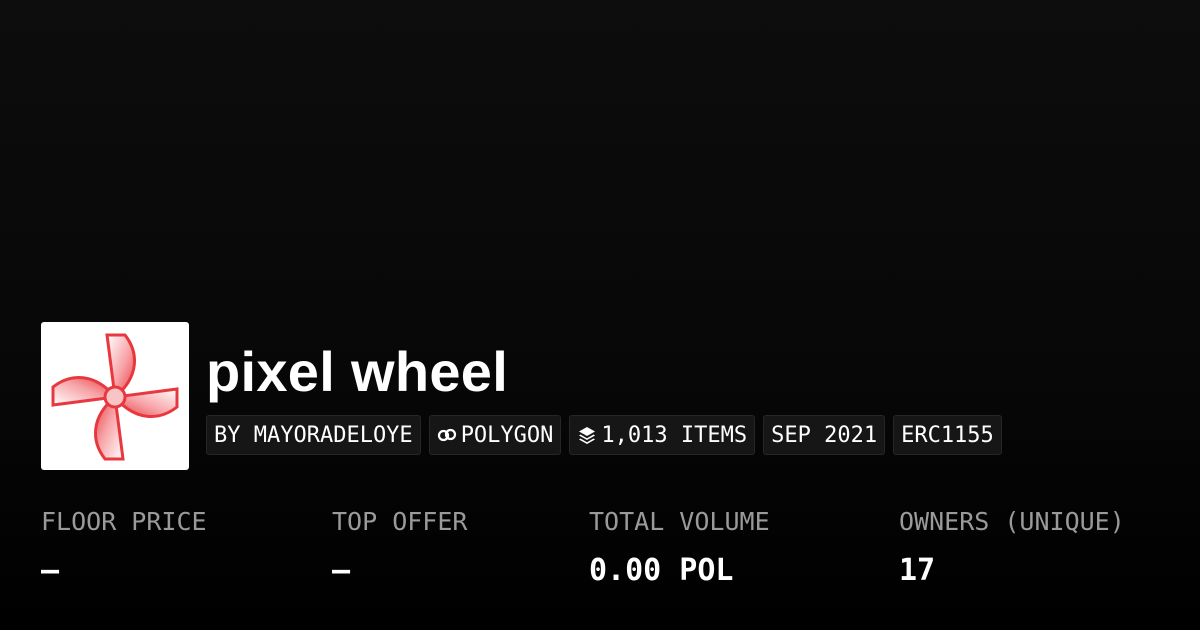  I want to click on stat-total-volume: TOTAL VOLUME 0.00 POL, so click(679, 547).